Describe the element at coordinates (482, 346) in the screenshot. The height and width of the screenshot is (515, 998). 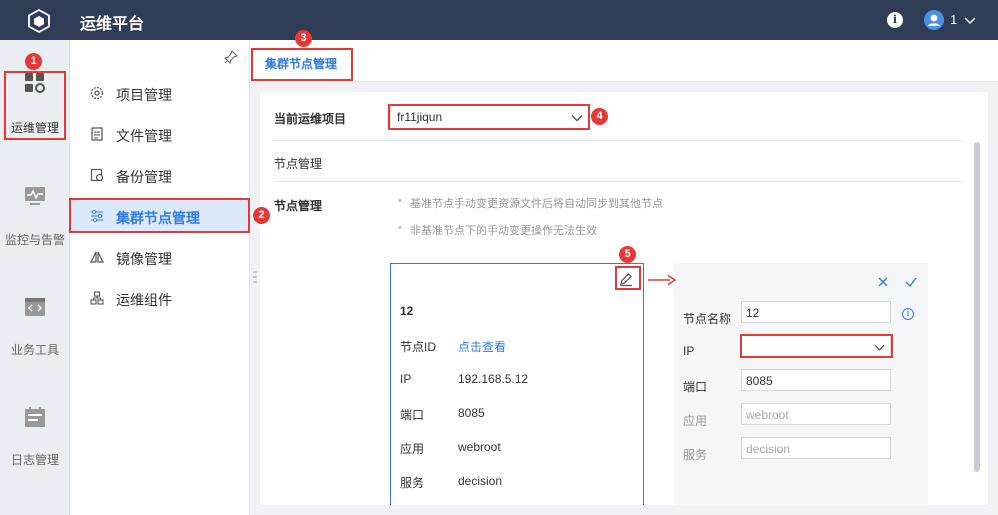
I see `view-node-id-link: 点击查看` at that location.